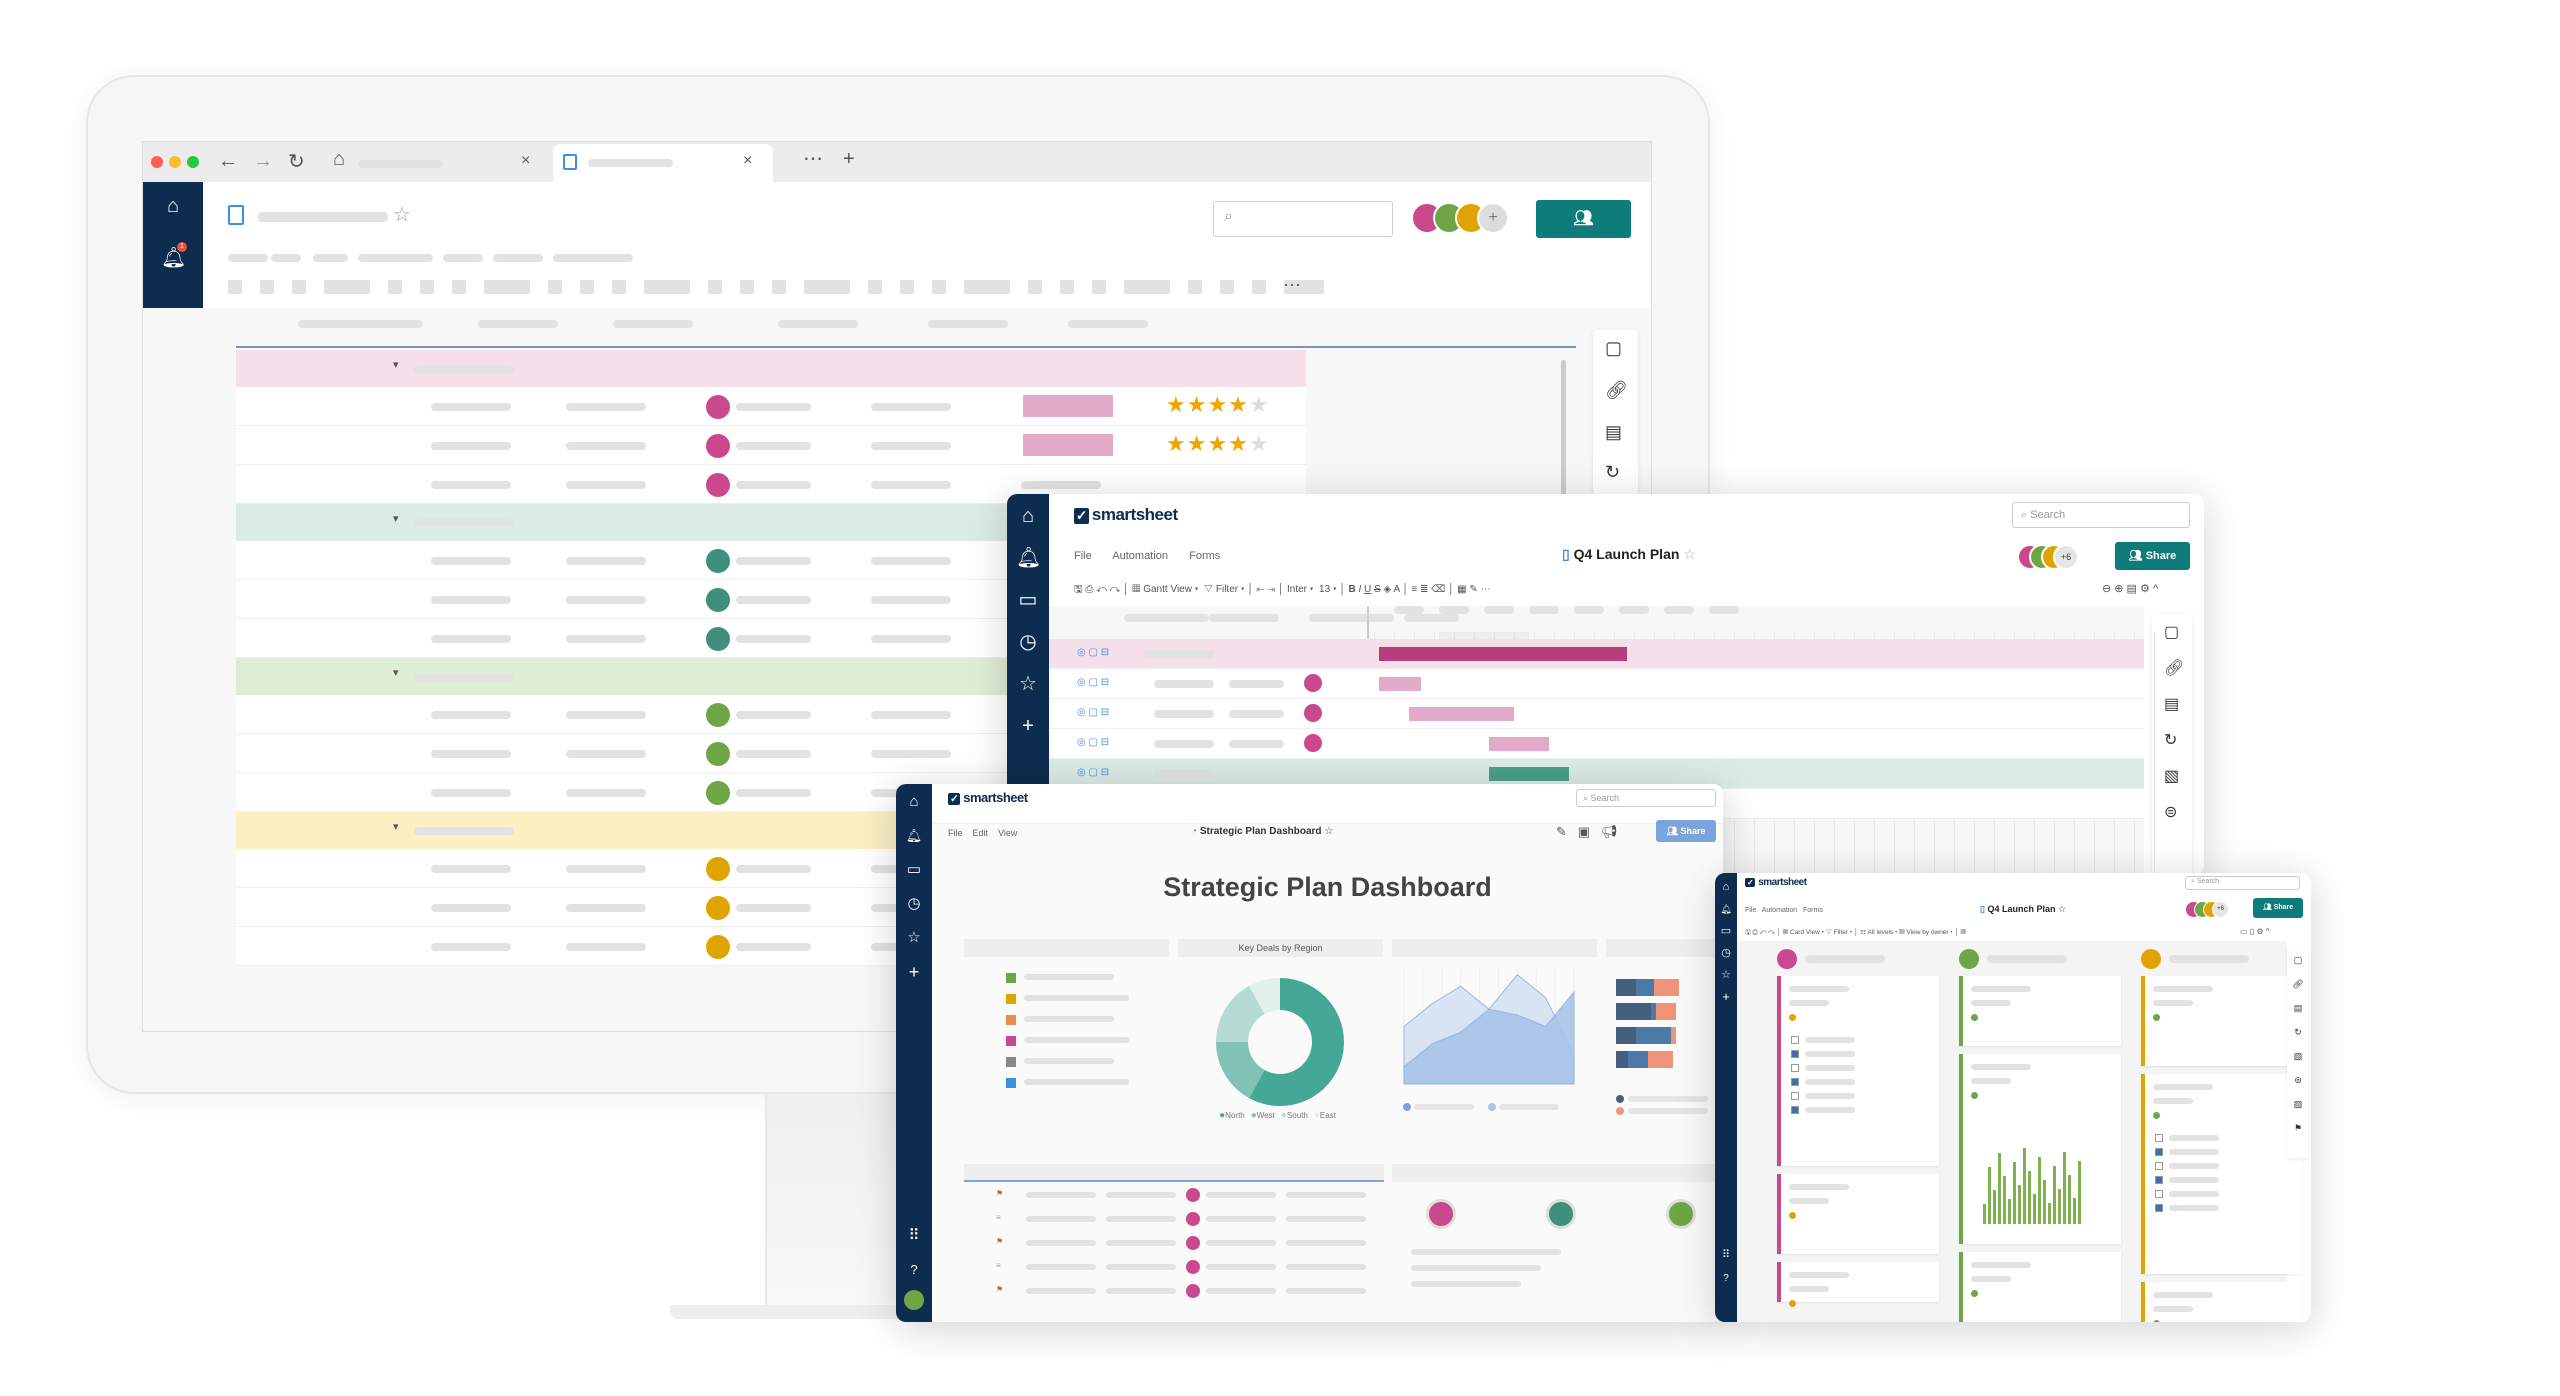  I want to click on edit-icon: ✎, so click(1561, 831).